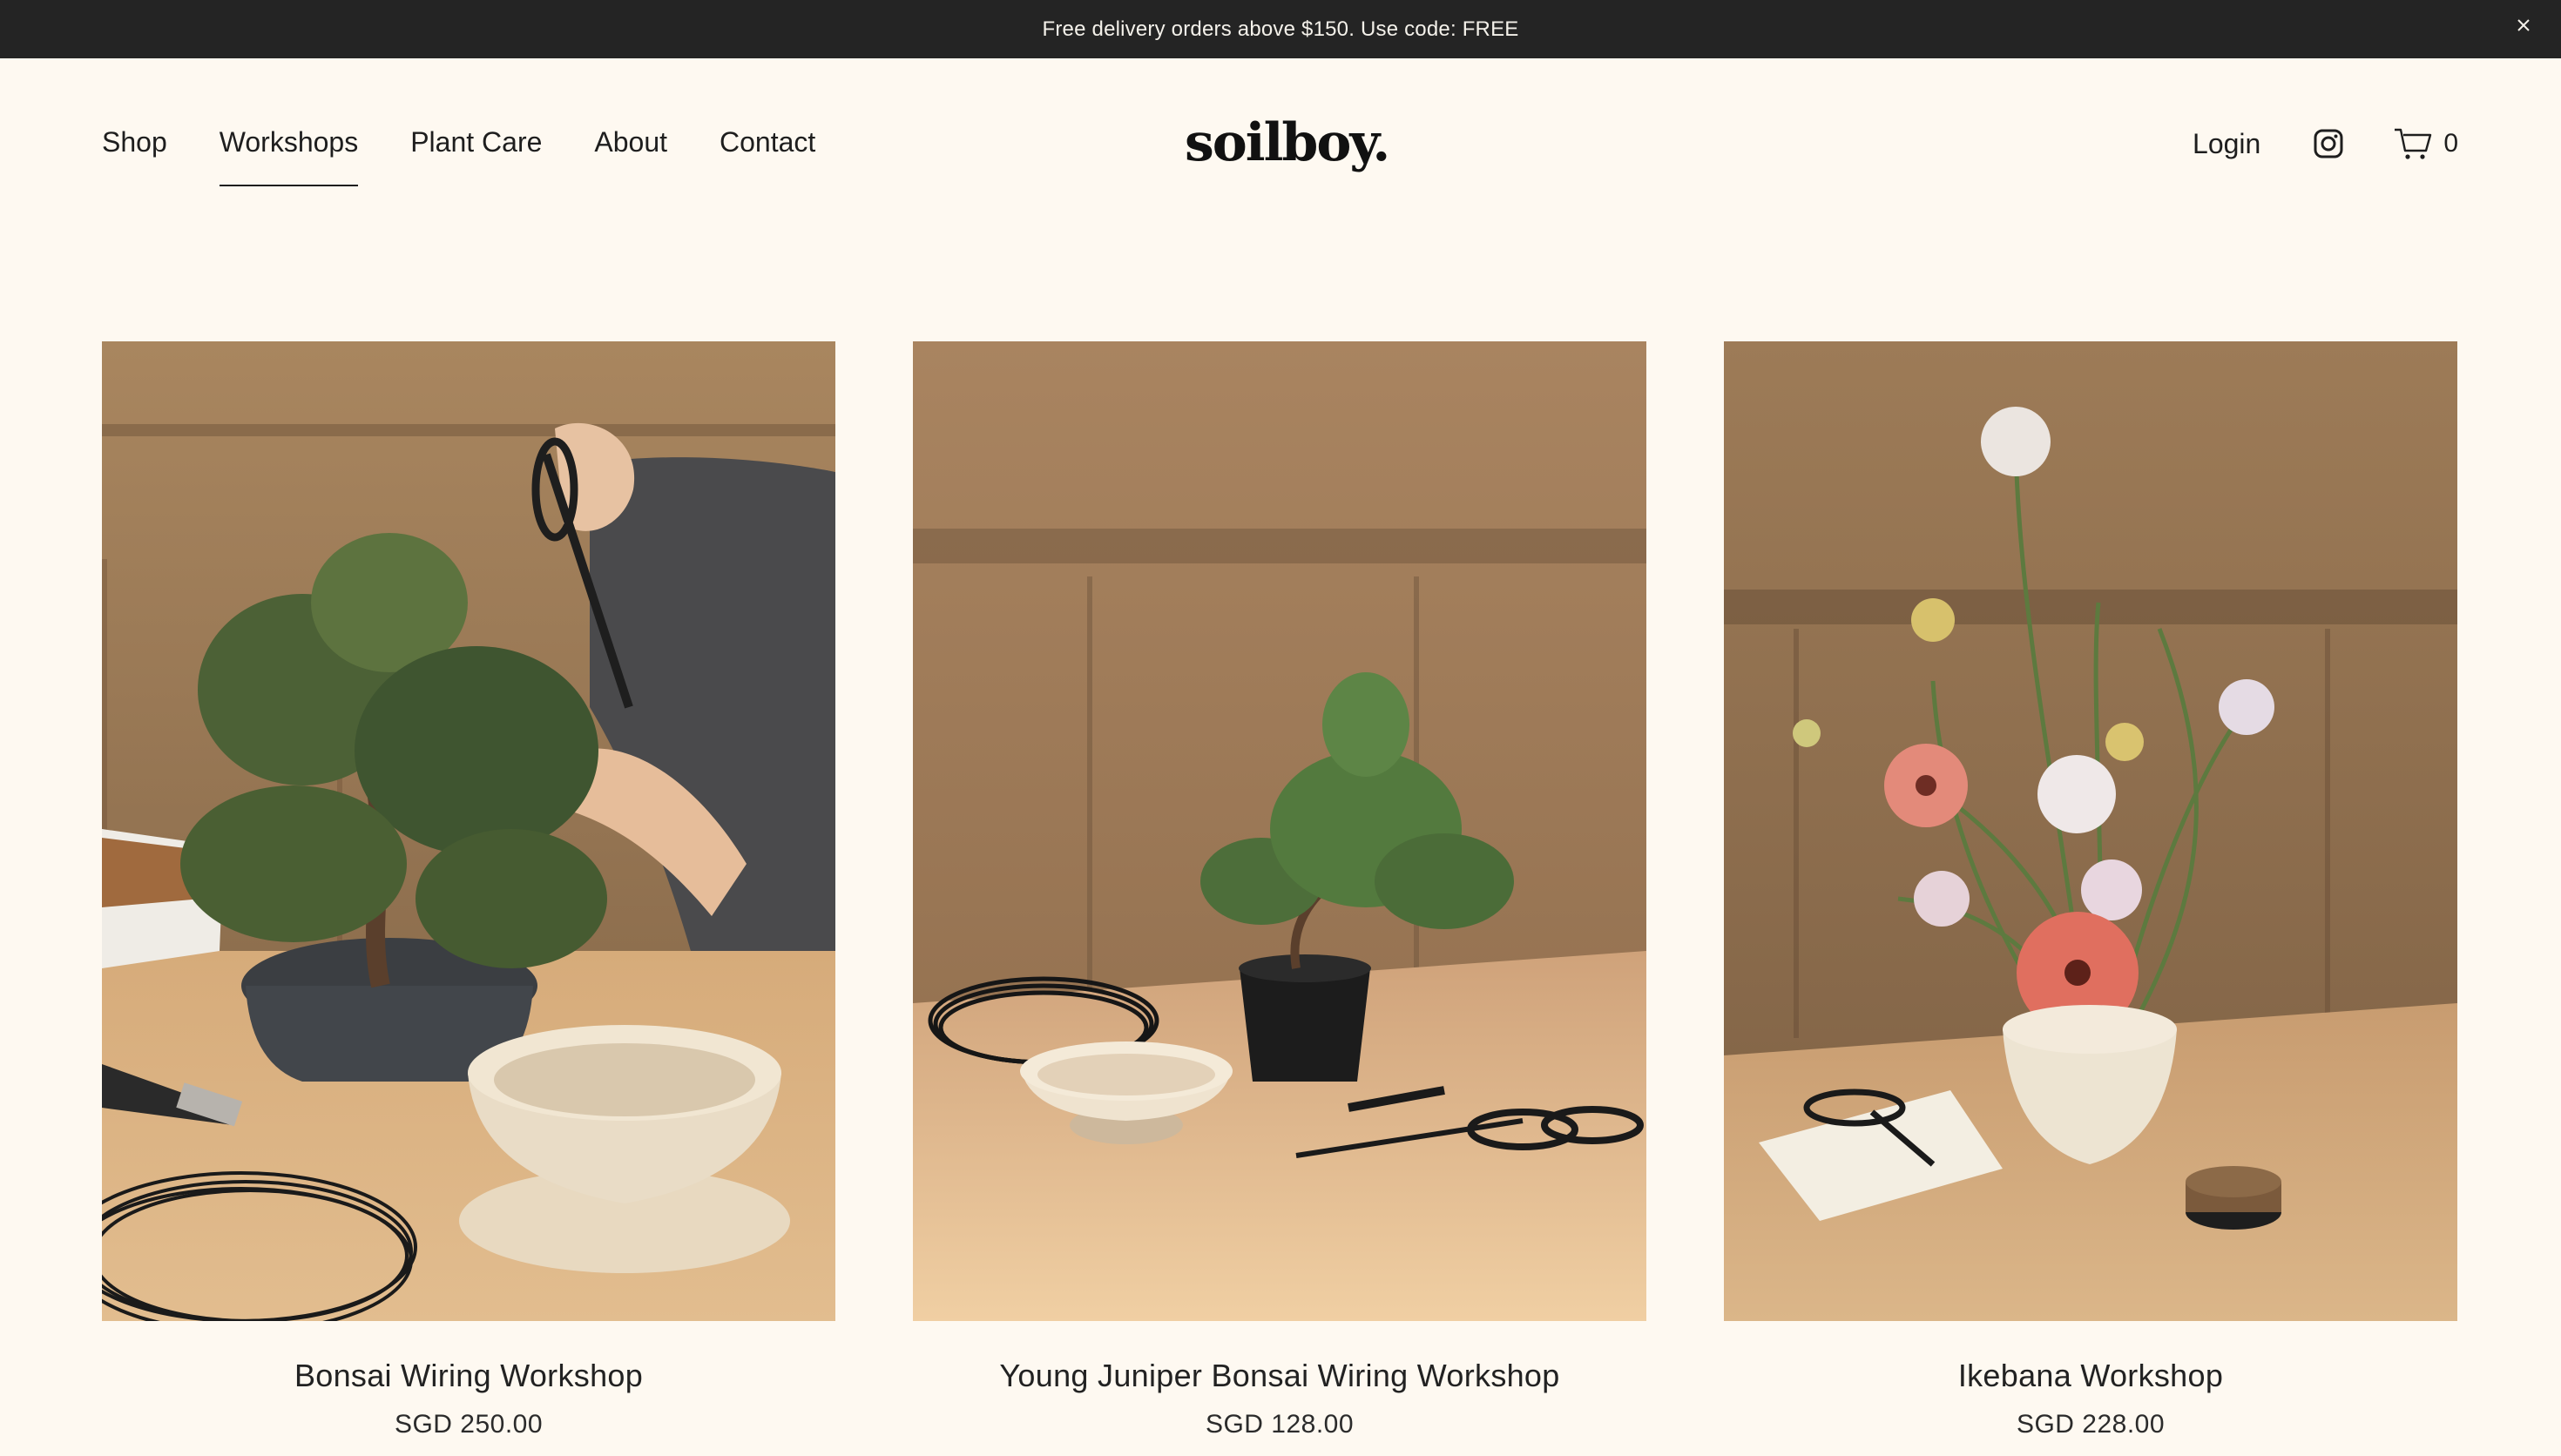 This screenshot has width=2561, height=1456. Describe the element at coordinates (2091, 1424) in the screenshot. I see `product-price: SGD 228.00` at that location.